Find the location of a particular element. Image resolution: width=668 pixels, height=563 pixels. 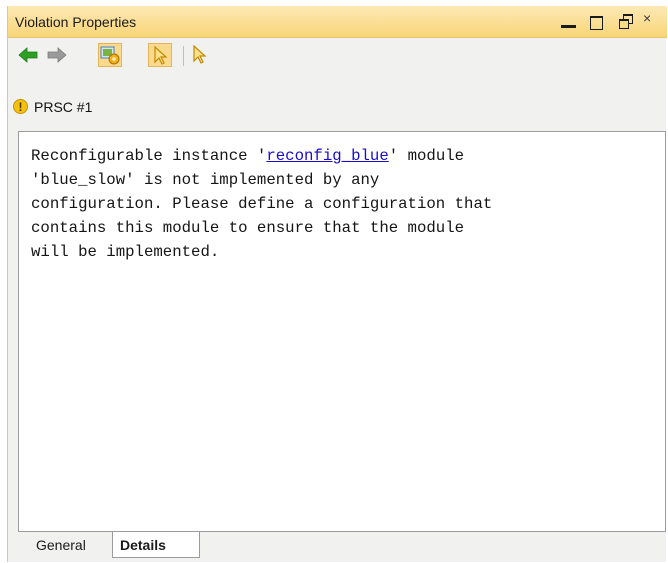

close-button: × is located at coordinates (651, 20).